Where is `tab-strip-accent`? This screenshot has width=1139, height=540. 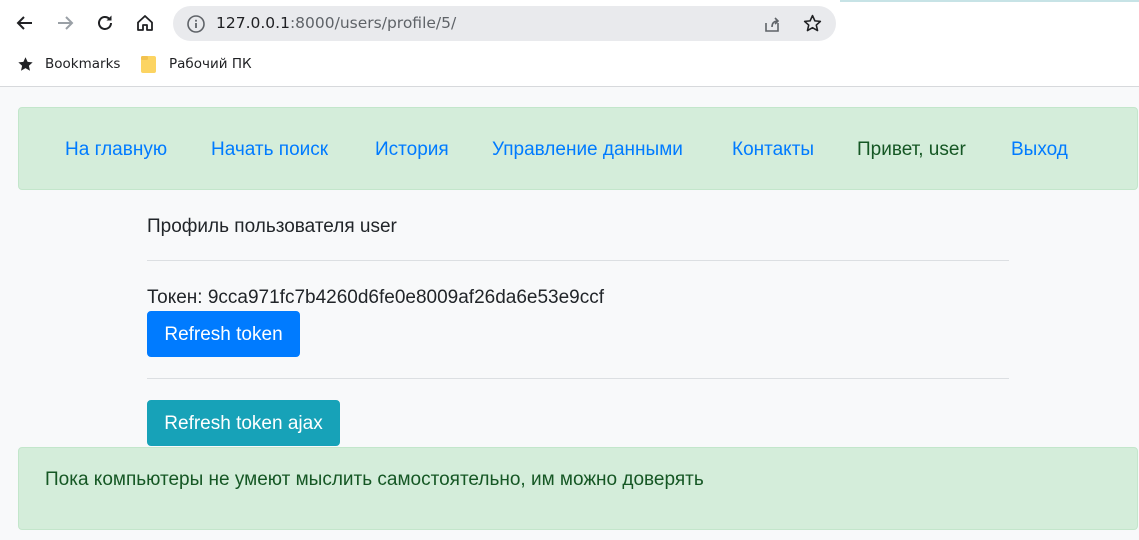 tab-strip-accent is located at coordinates (989, 1).